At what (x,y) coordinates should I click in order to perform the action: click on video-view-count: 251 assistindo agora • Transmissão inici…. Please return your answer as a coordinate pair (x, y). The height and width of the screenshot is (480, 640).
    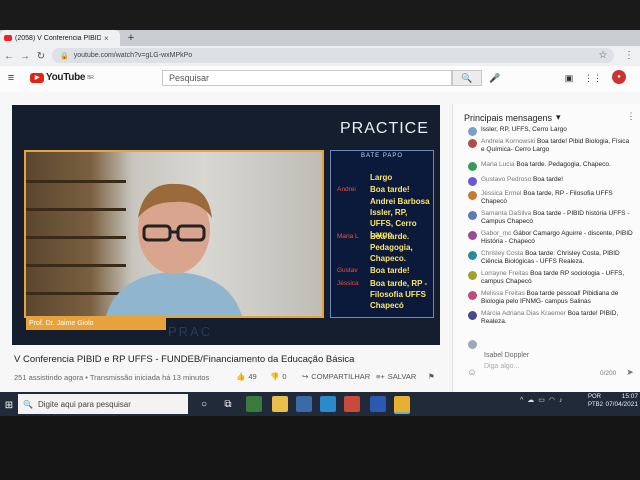
    Looking at the image, I should click on (112, 377).